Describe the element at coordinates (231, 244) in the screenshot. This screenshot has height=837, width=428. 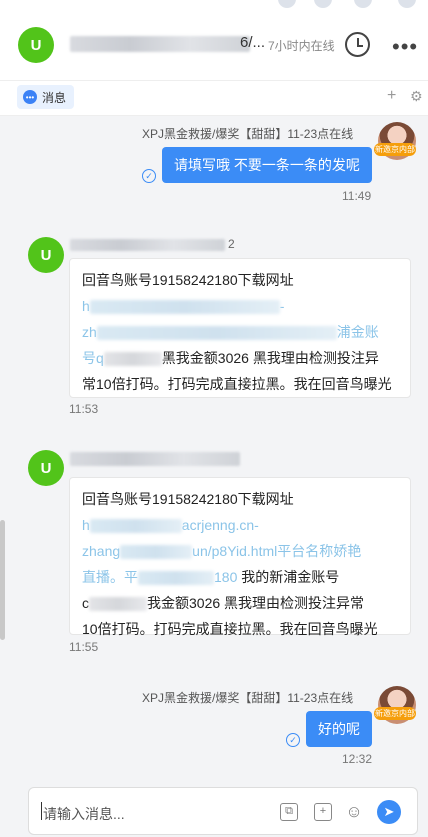
I see `sender-name-tail: 2` at that location.